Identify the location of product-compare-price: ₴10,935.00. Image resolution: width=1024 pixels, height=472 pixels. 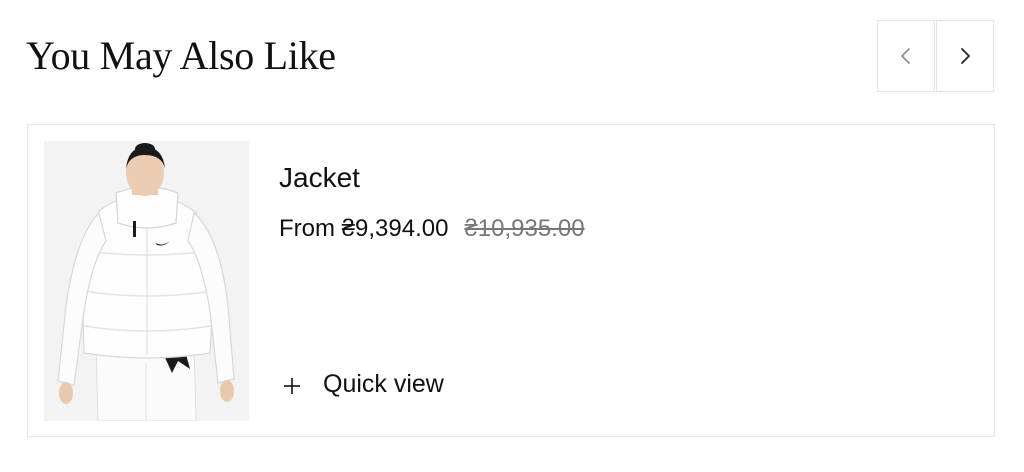
(524, 228).